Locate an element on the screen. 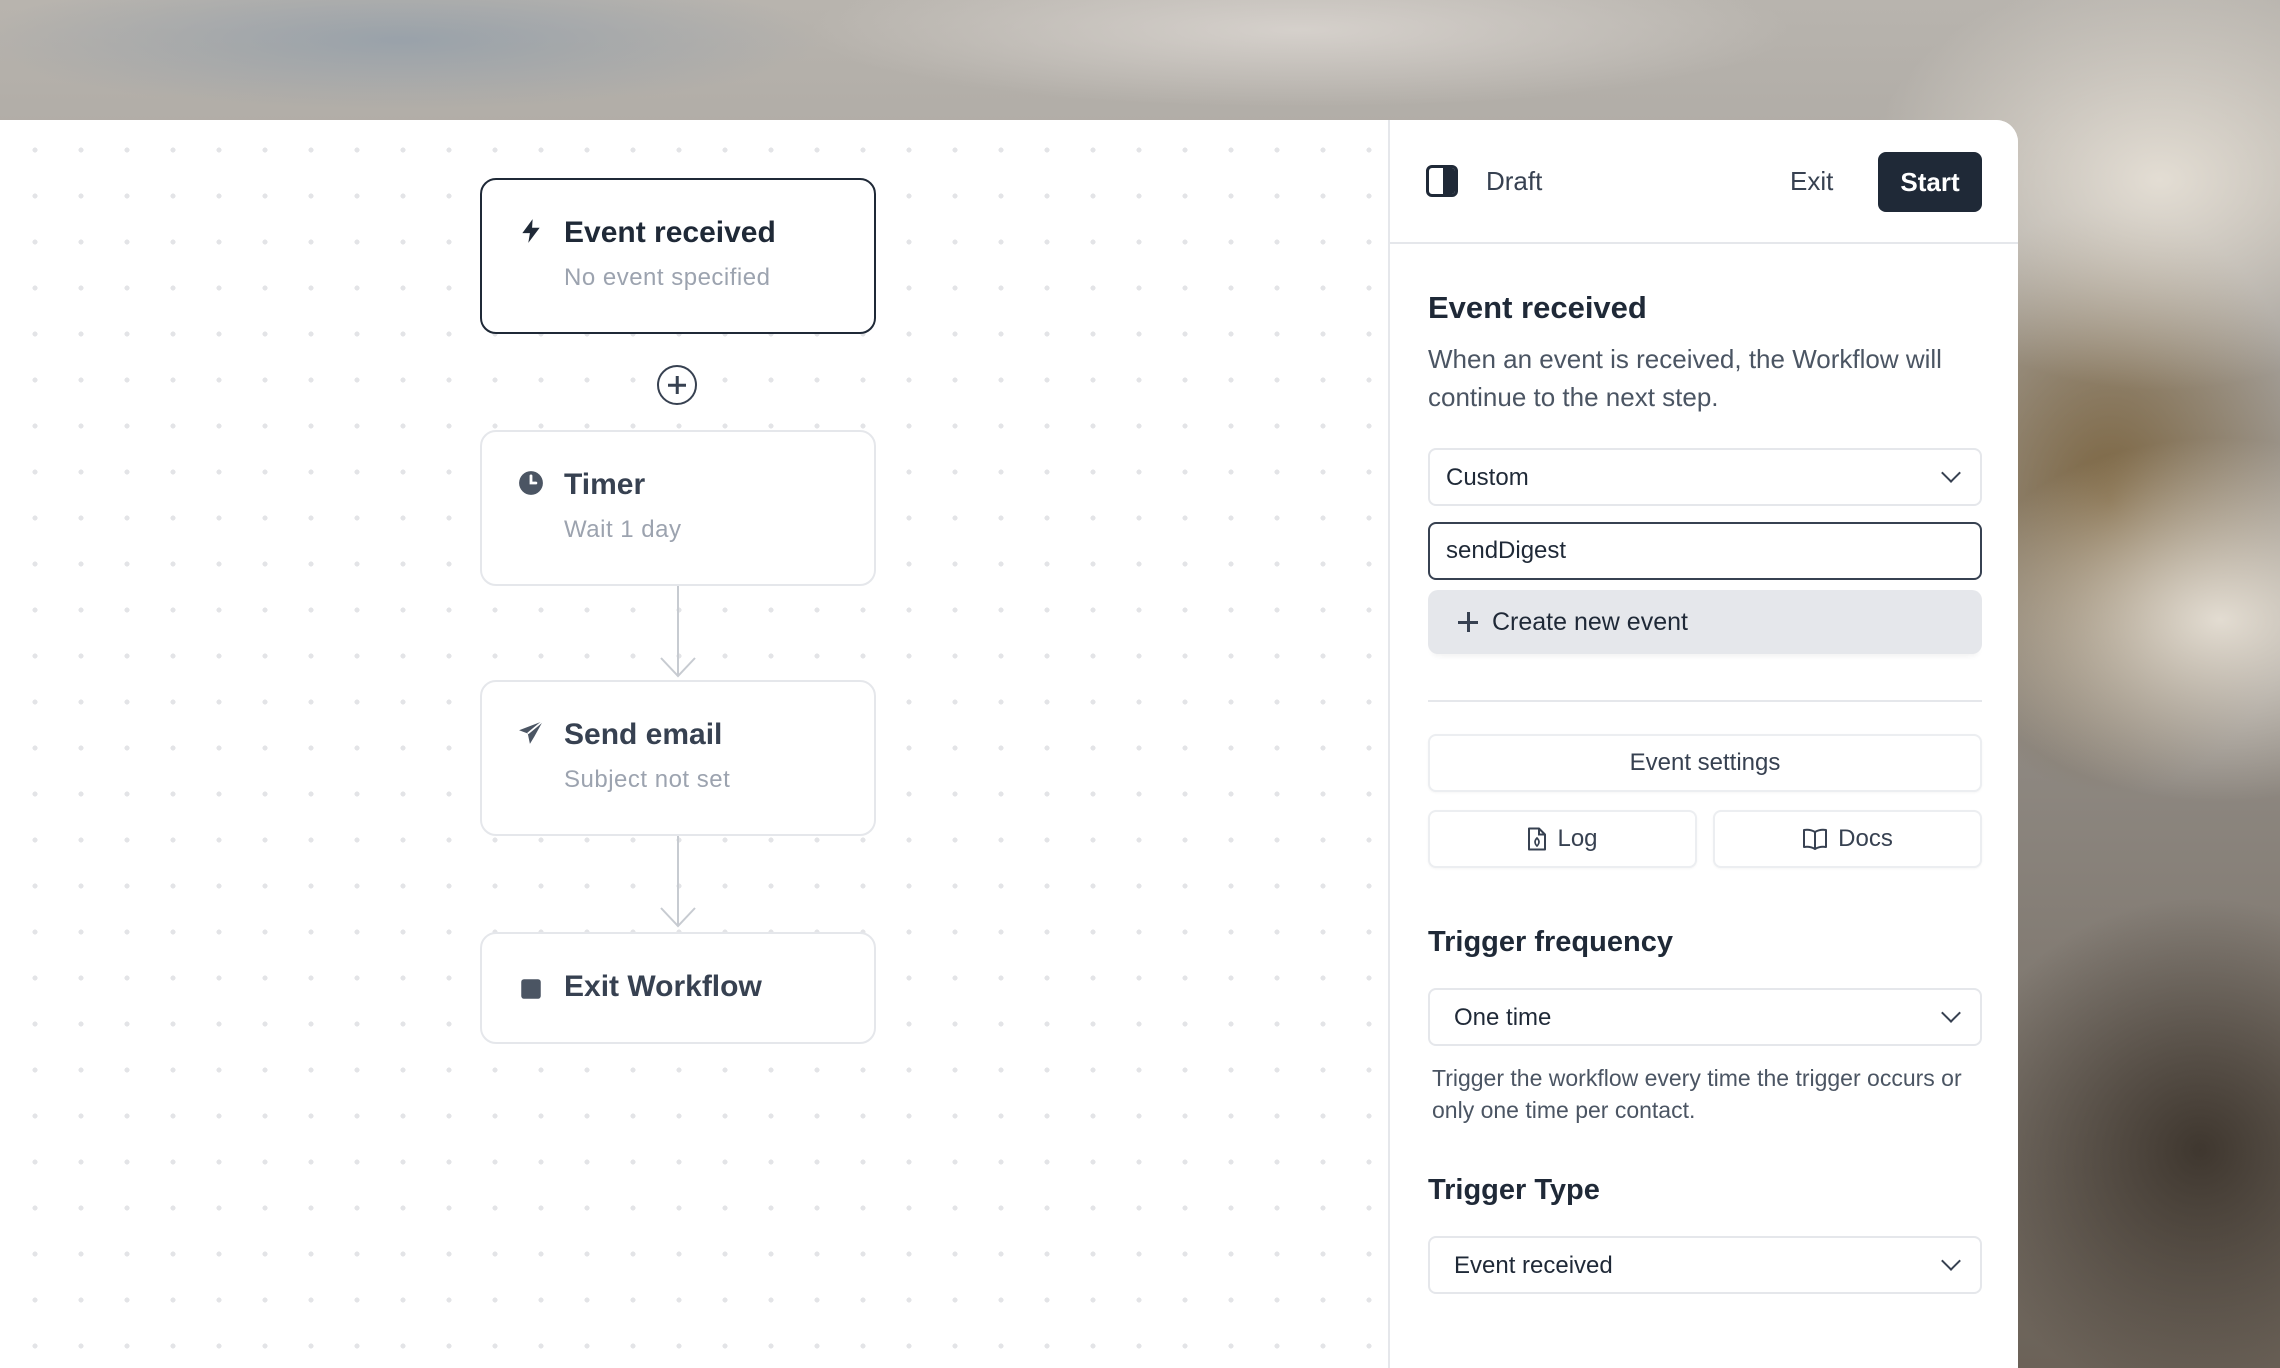 This screenshot has height=1368, width=2280. panel-header: Draft Exit Start is located at coordinates (1704, 182).